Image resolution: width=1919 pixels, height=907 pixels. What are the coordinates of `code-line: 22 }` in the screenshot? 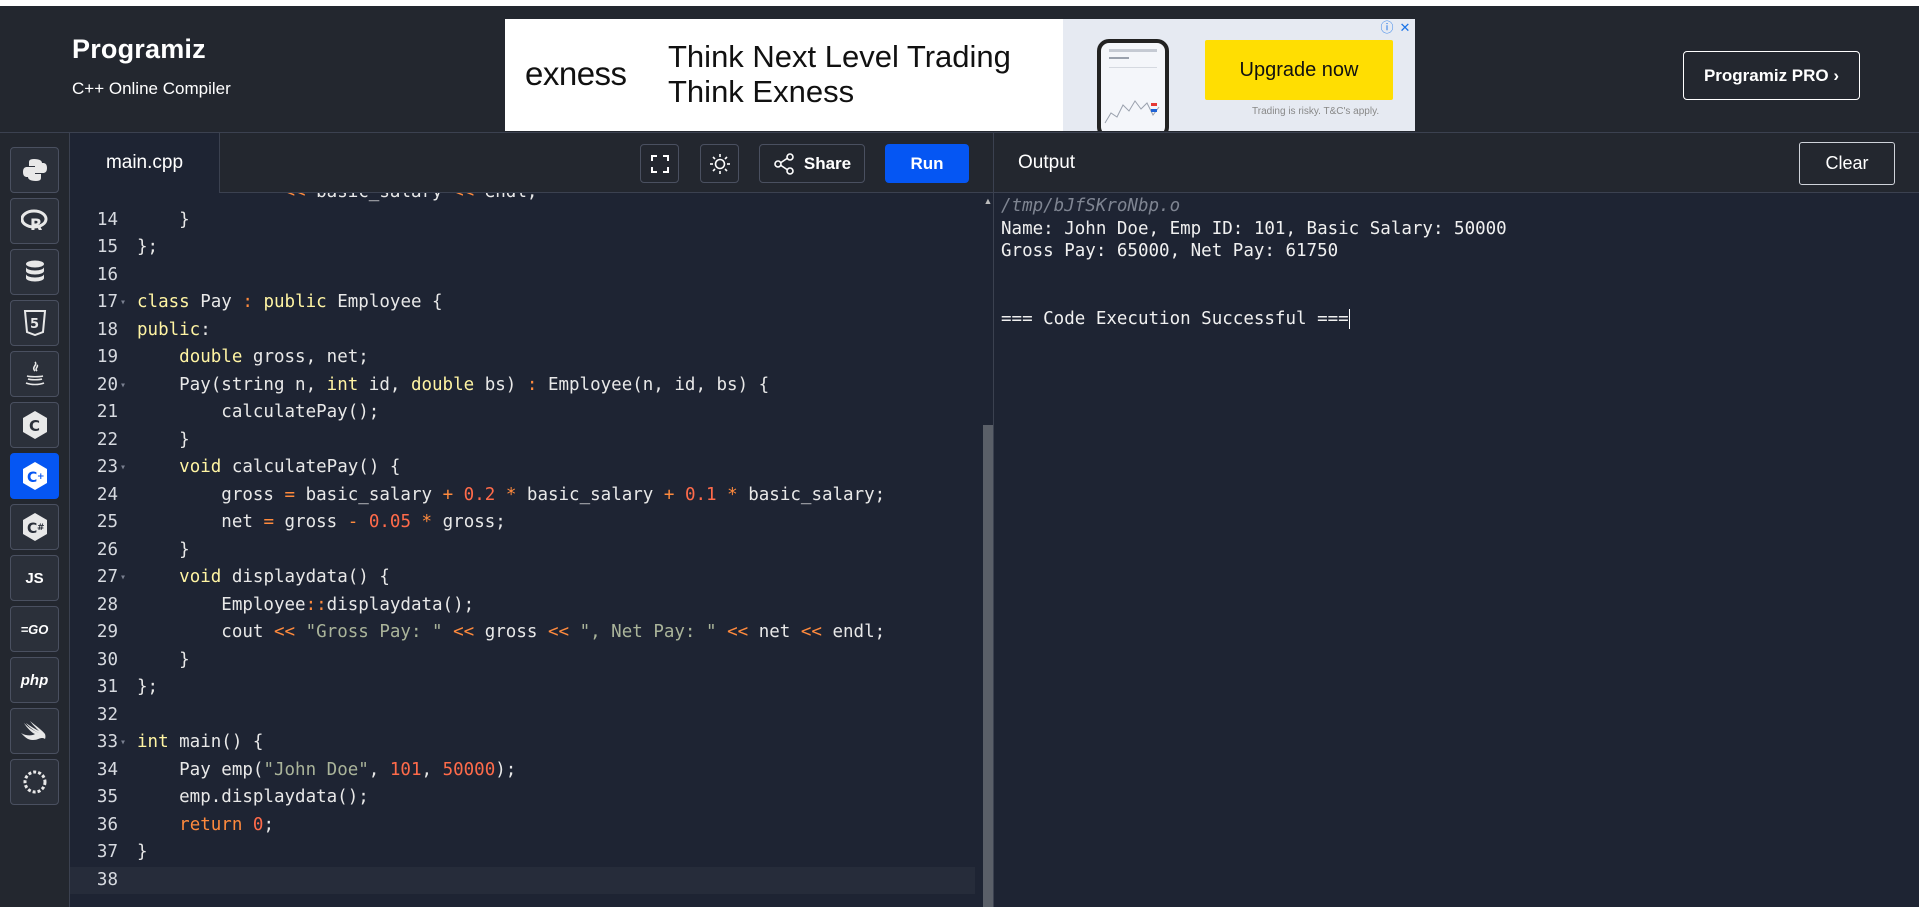 It's located at (522, 441).